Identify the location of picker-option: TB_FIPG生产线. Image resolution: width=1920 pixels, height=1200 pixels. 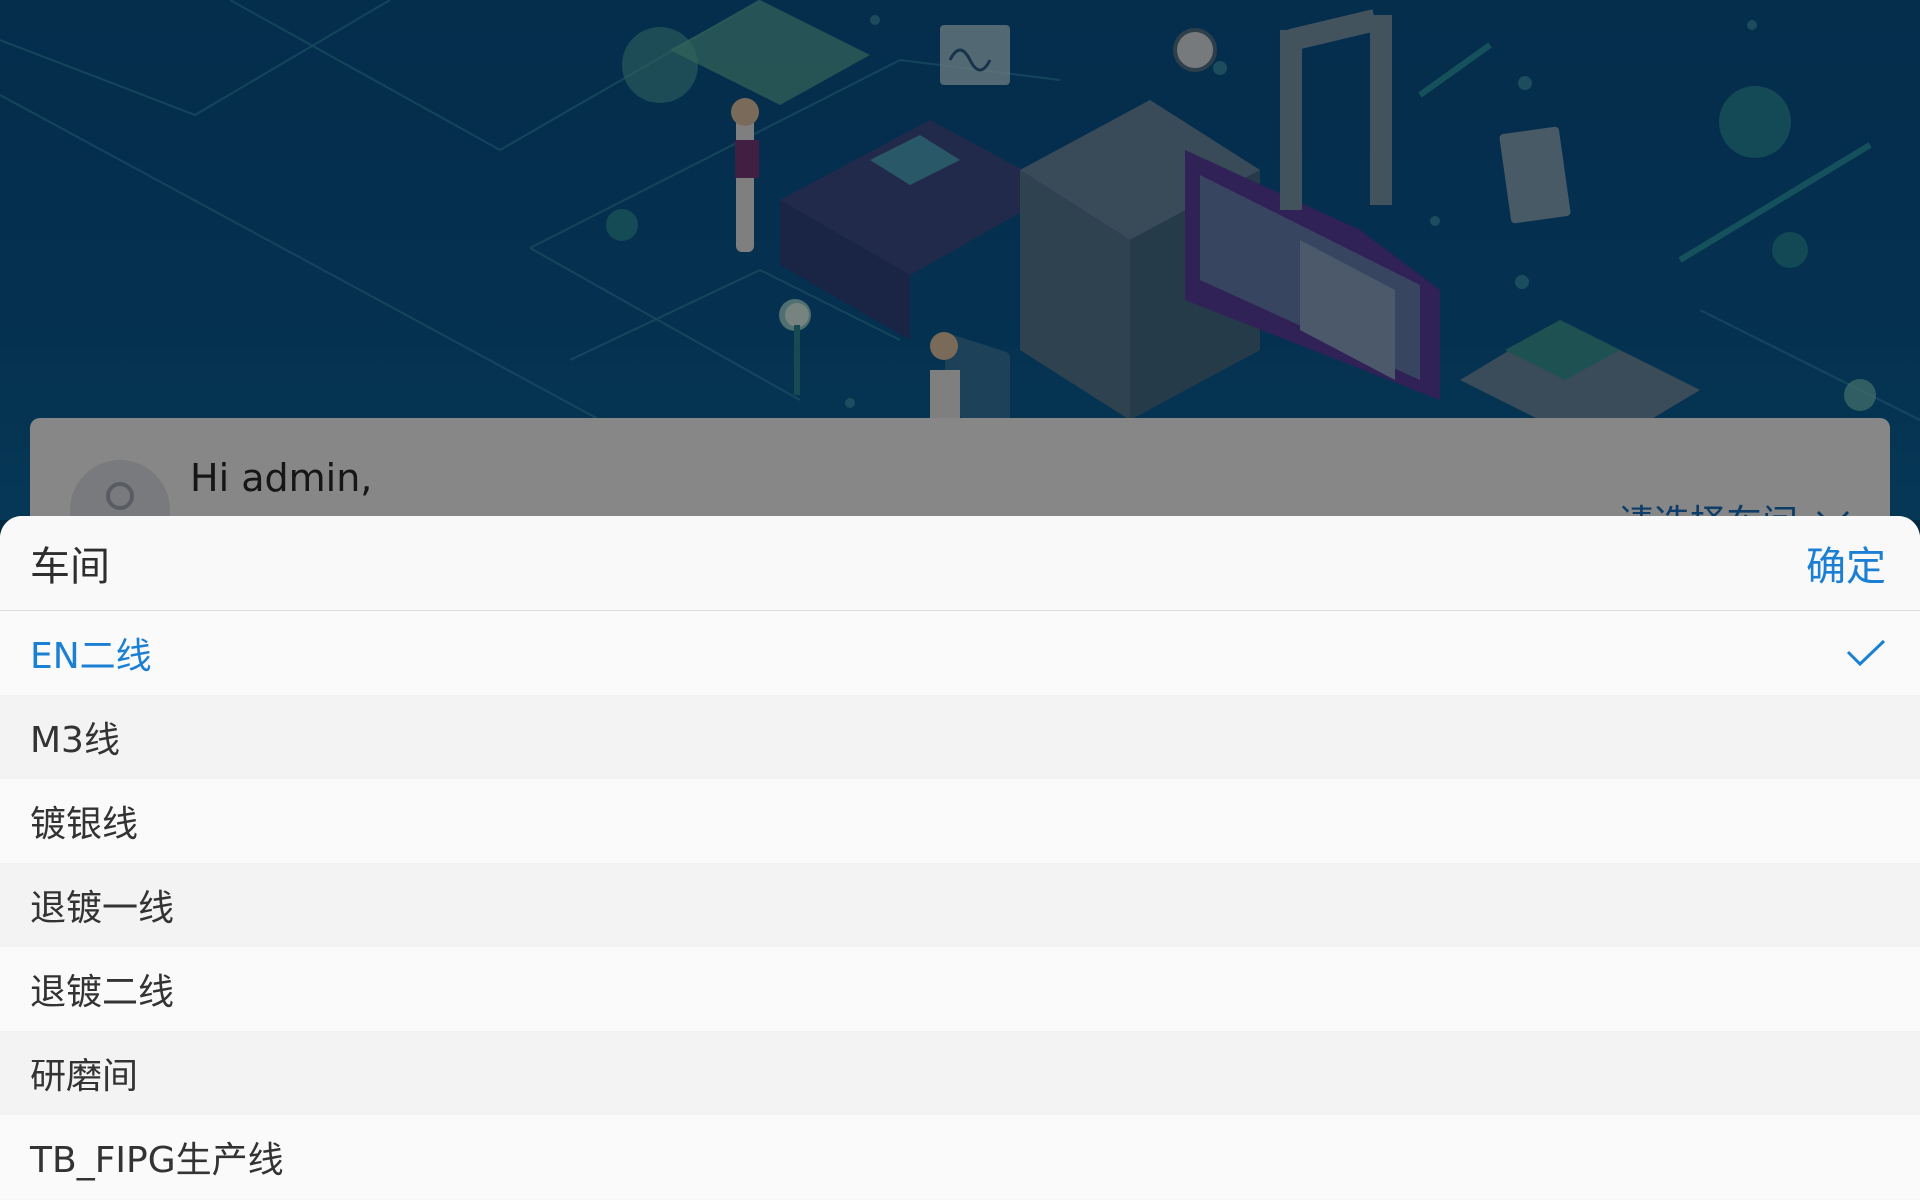
(960, 1157).